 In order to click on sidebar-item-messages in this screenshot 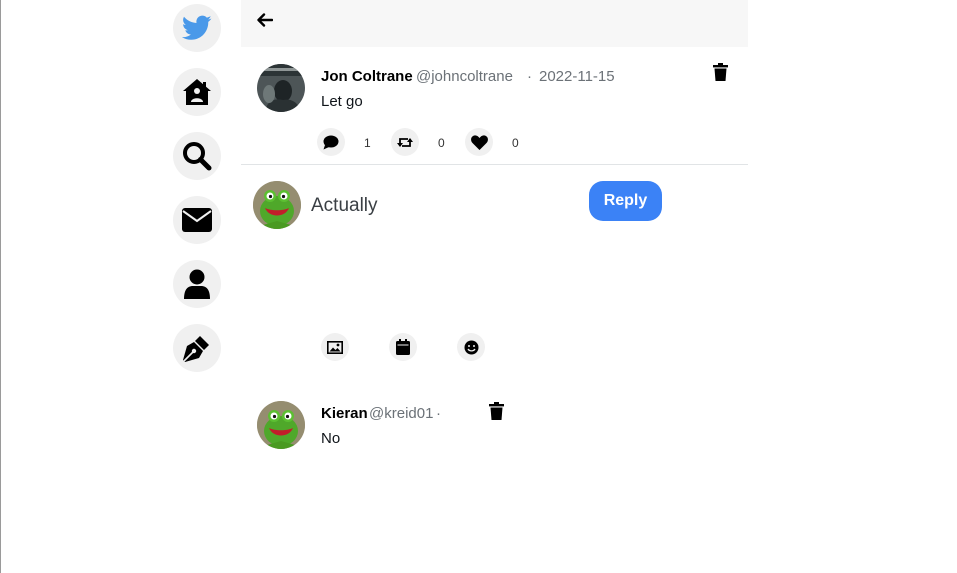, I will do `click(197, 220)`.